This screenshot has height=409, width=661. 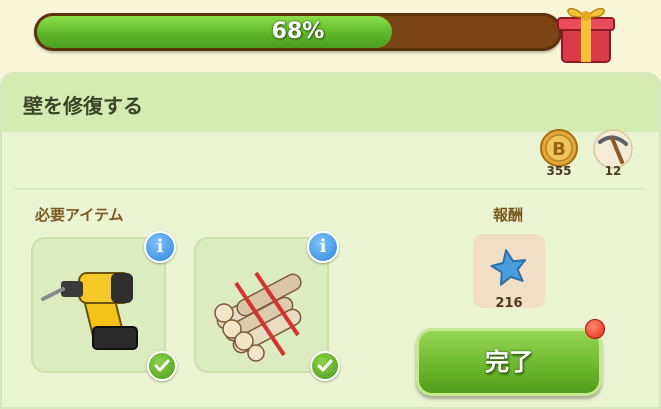 I want to click on panel-title: 壁を修復する, so click(x=83, y=106).